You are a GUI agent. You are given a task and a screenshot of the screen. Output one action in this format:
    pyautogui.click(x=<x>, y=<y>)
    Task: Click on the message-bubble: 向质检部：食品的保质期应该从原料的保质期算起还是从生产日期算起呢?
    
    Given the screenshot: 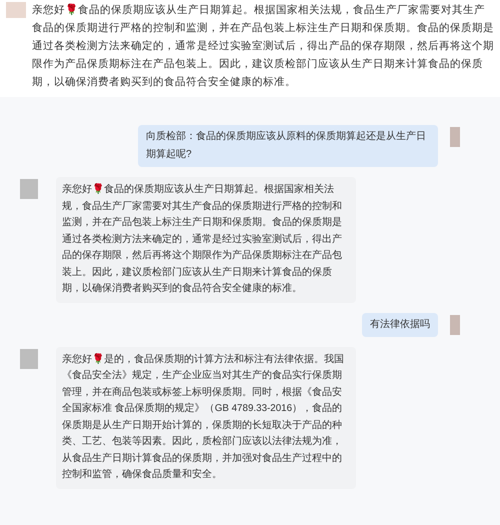 What is the action you would take?
    pyautogui.click(x=288, y=146)
    